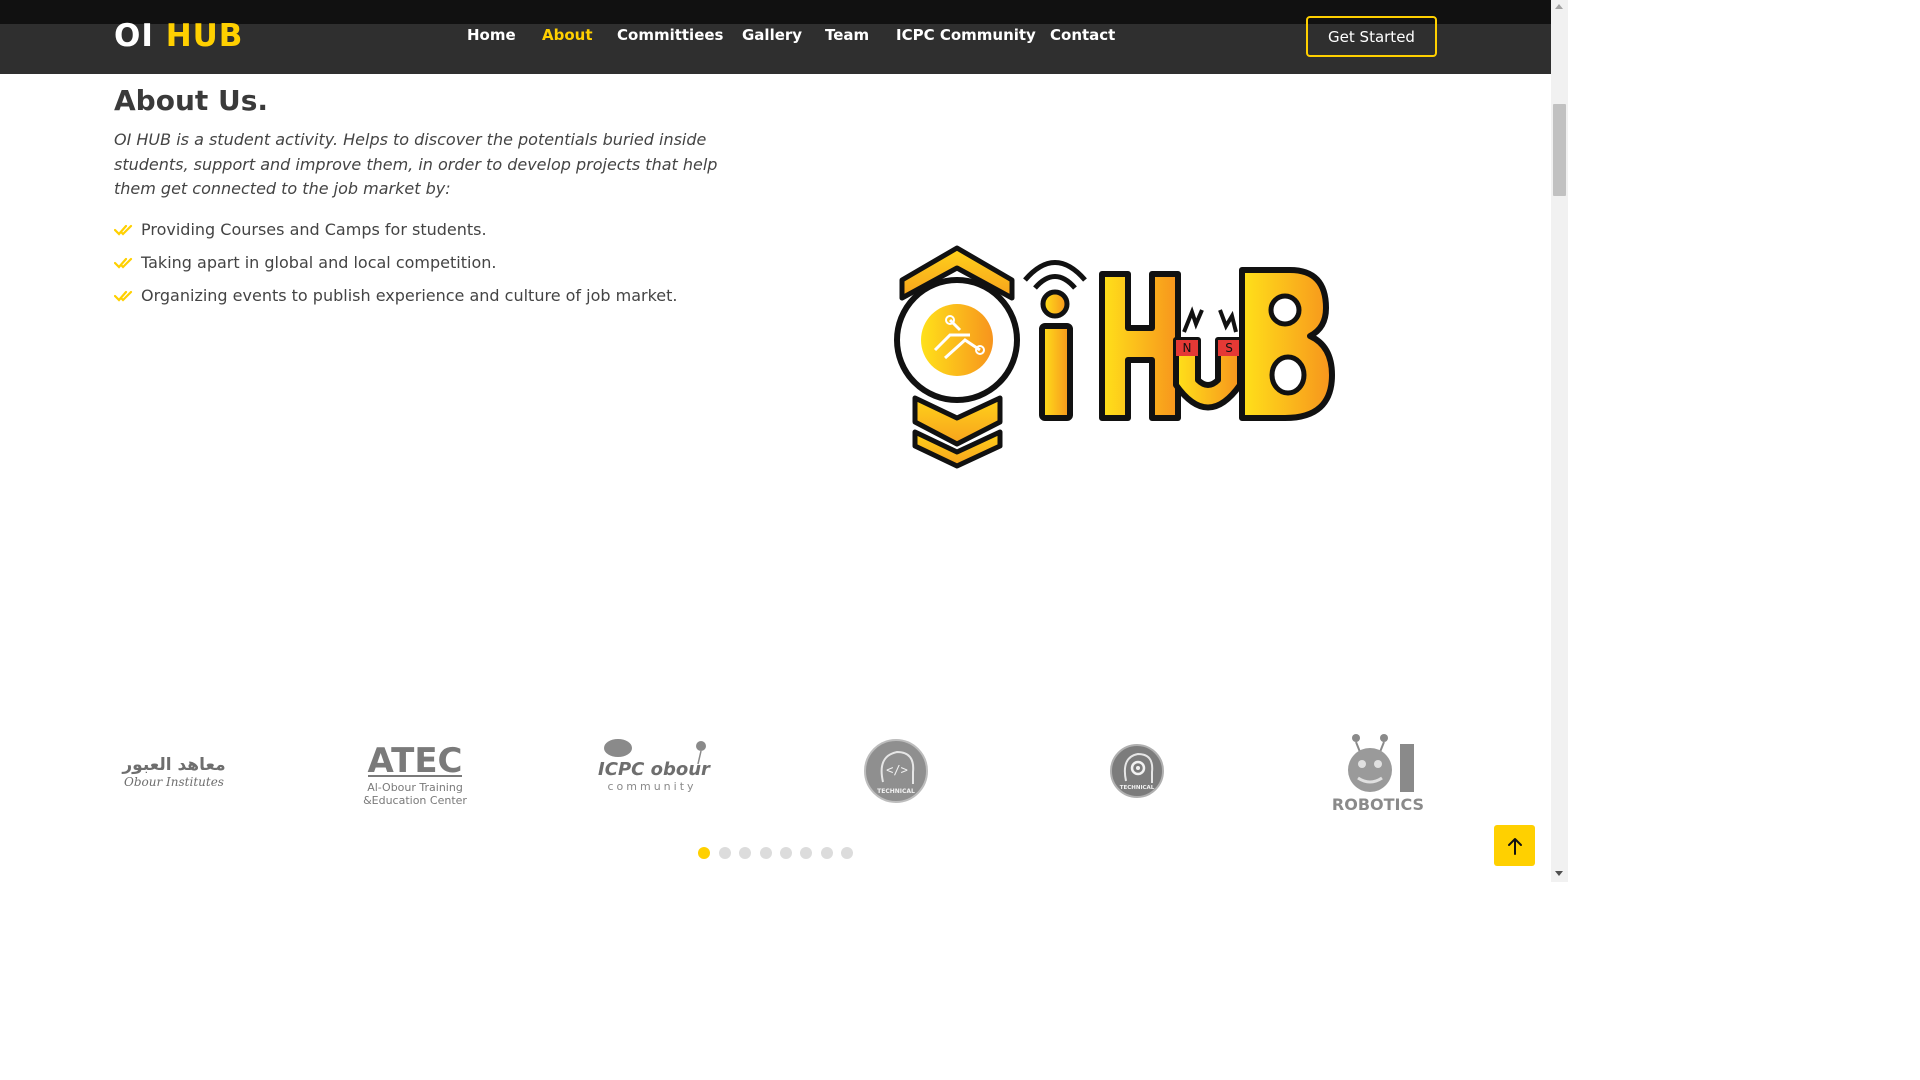 This screenshot has width=1920, height=1080. I want to click on robotics-mark-icon: ROBOTICS, so click(1378, 774).